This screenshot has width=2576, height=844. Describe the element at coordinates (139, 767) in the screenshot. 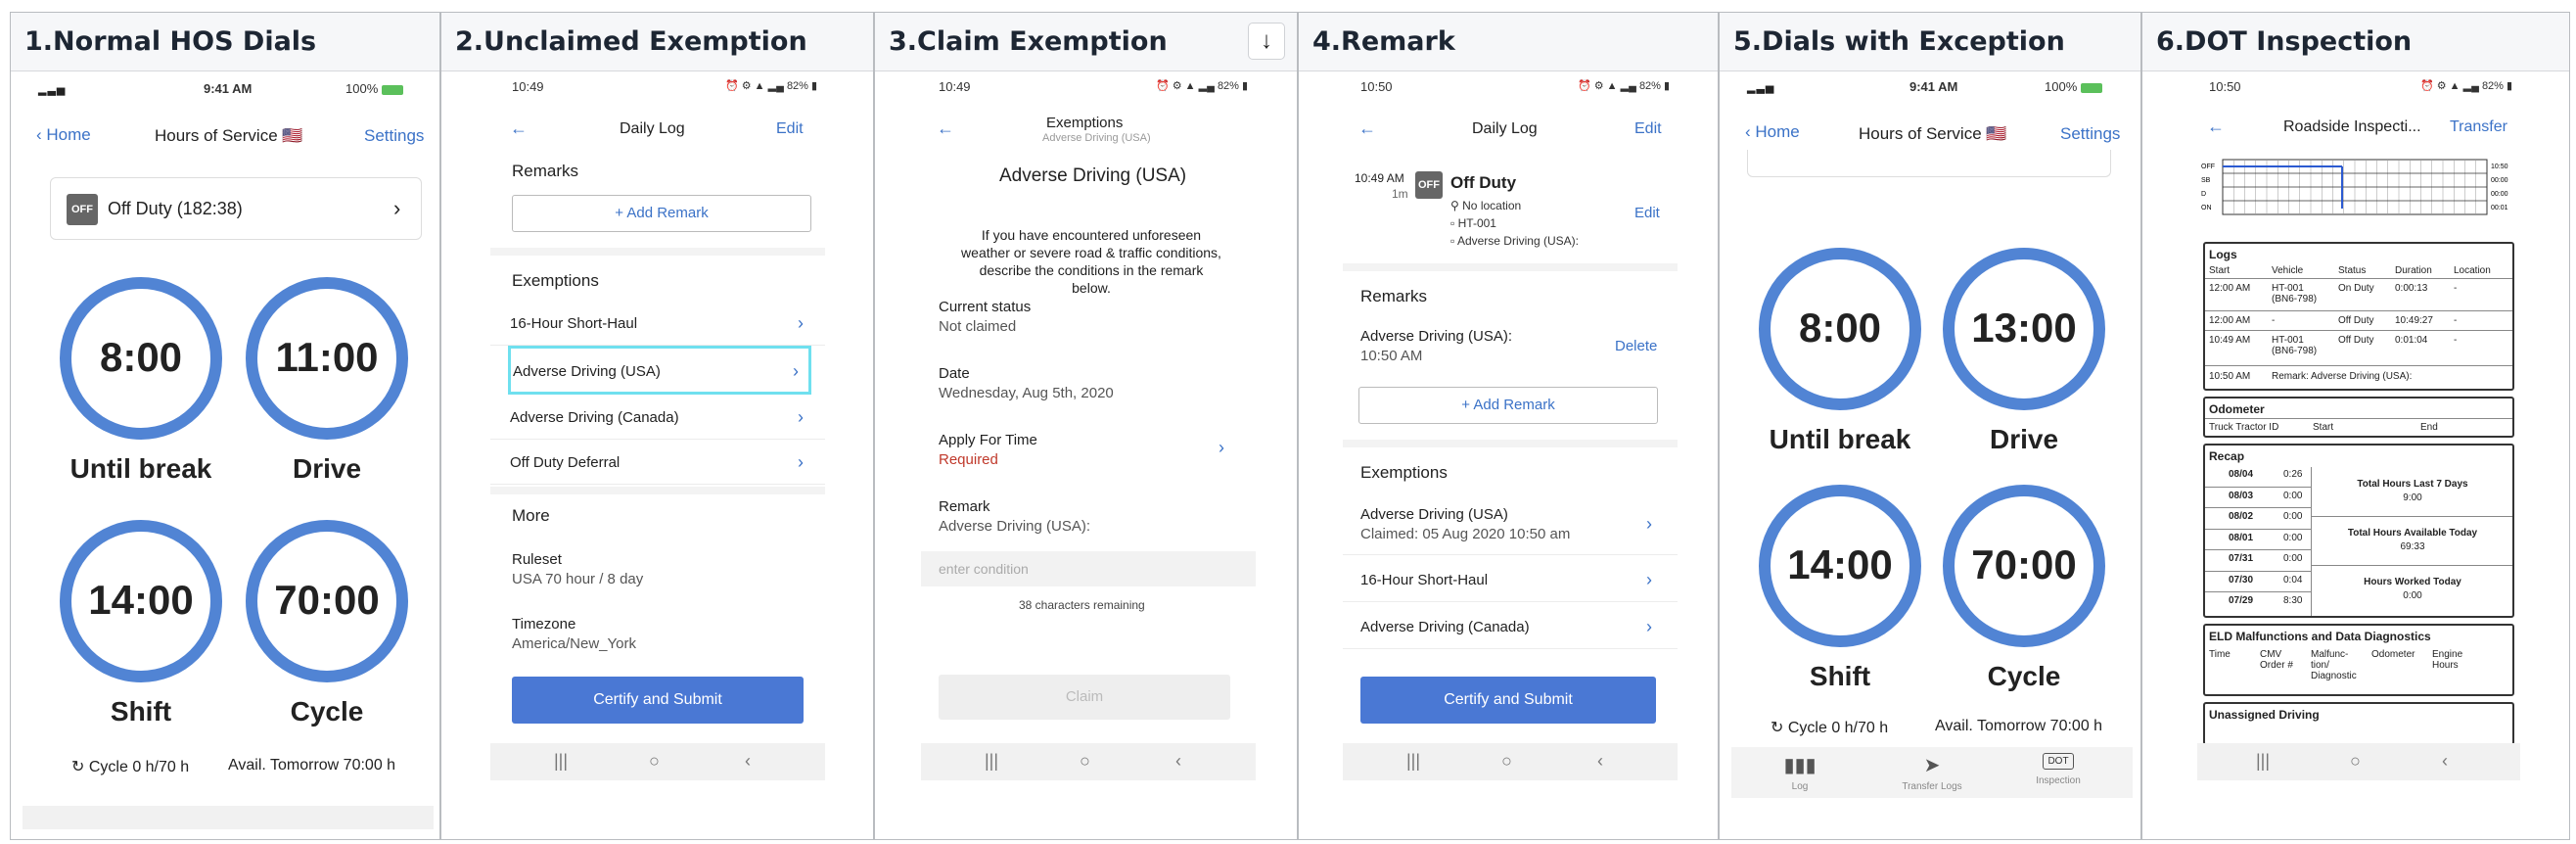

I see `cycle-text: Cycle 0 h/70 h` at that location.